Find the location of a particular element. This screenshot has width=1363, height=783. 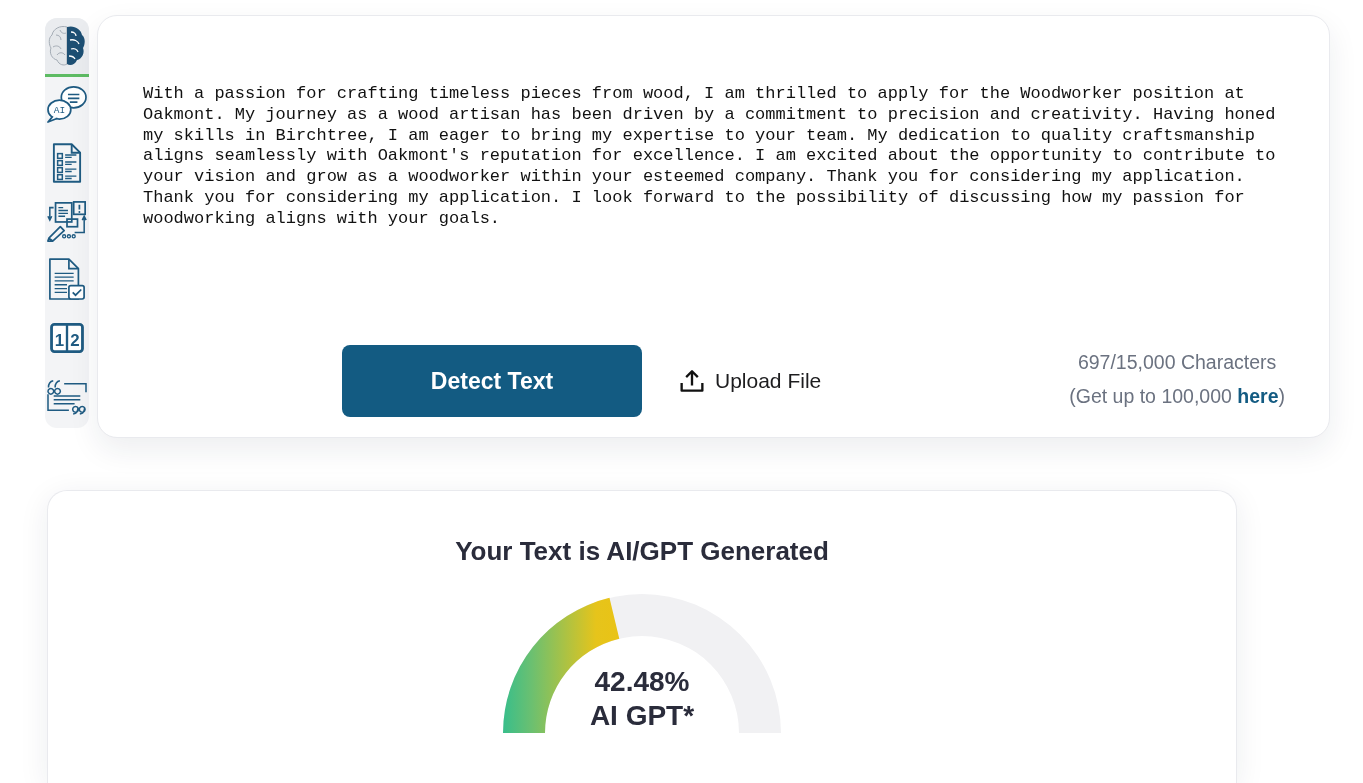

upgrade-note: (Get up to 100,000 here) is located at coordinates (1177, 396).